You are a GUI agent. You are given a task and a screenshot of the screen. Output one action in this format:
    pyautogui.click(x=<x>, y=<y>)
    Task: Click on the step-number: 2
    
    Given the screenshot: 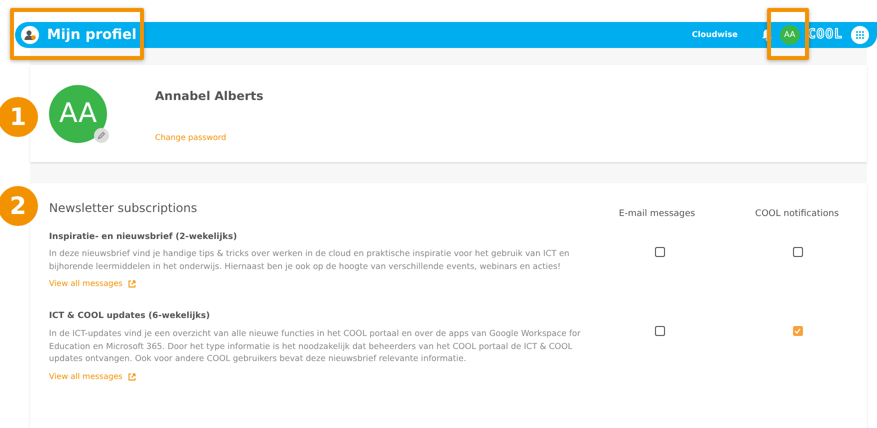 What is the action you would take?
    pyautogui.click(x=19, y=206)
    